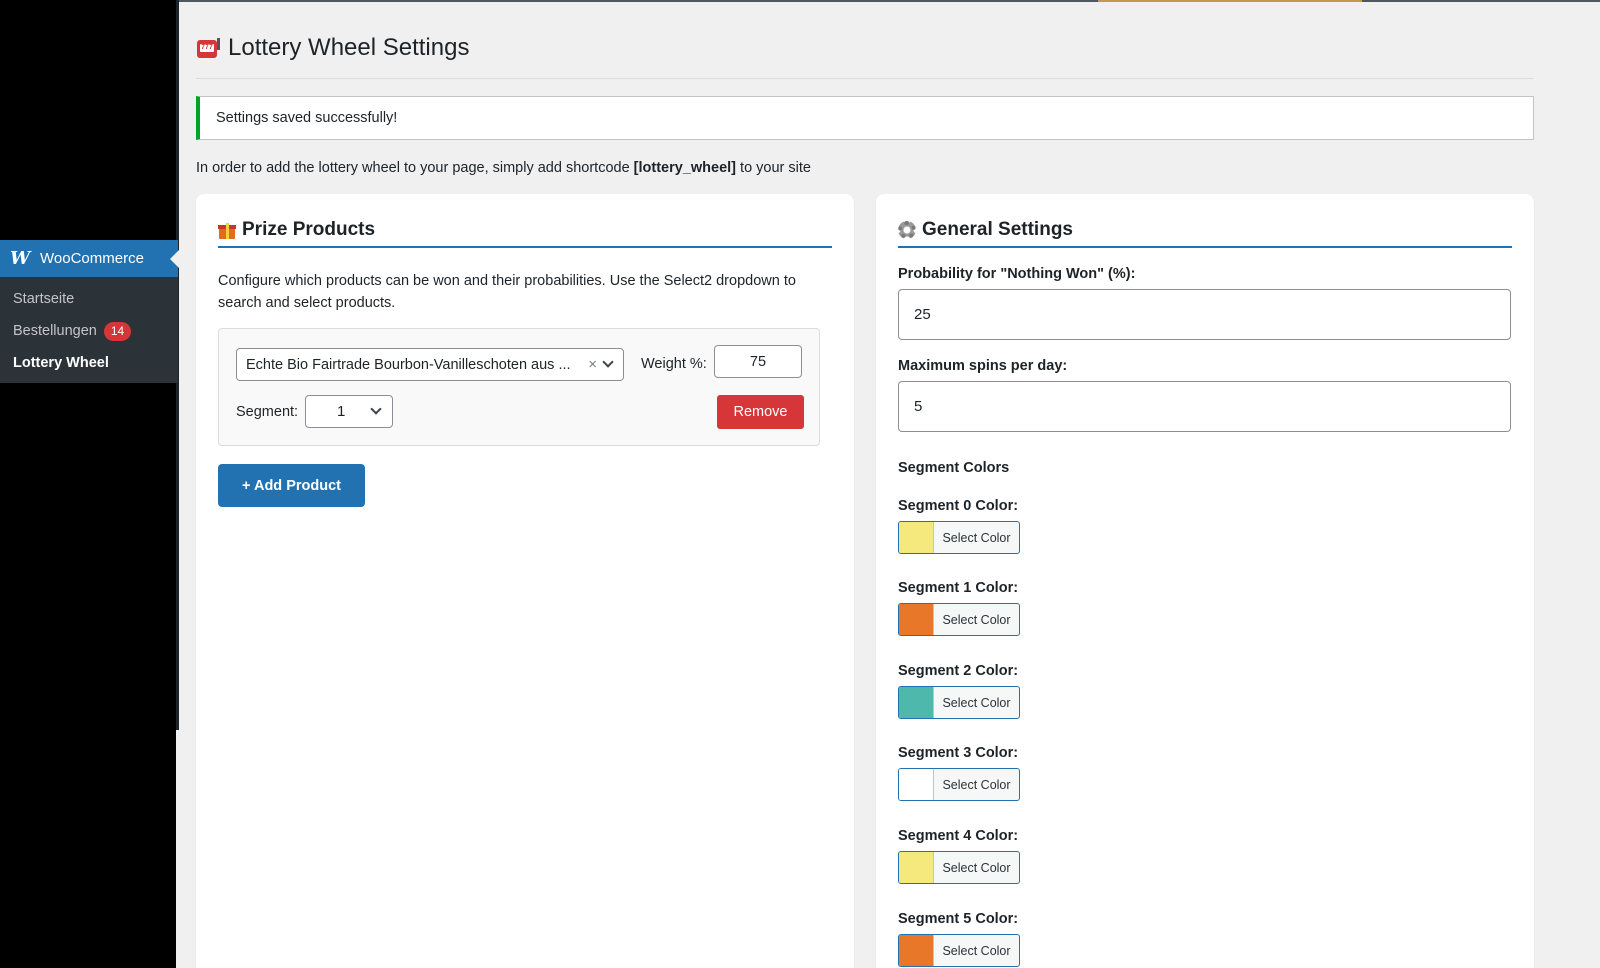  Describe the element at coordinates (20, 258) in the screenshot. I see `woocommerce-icon: W` at that location.